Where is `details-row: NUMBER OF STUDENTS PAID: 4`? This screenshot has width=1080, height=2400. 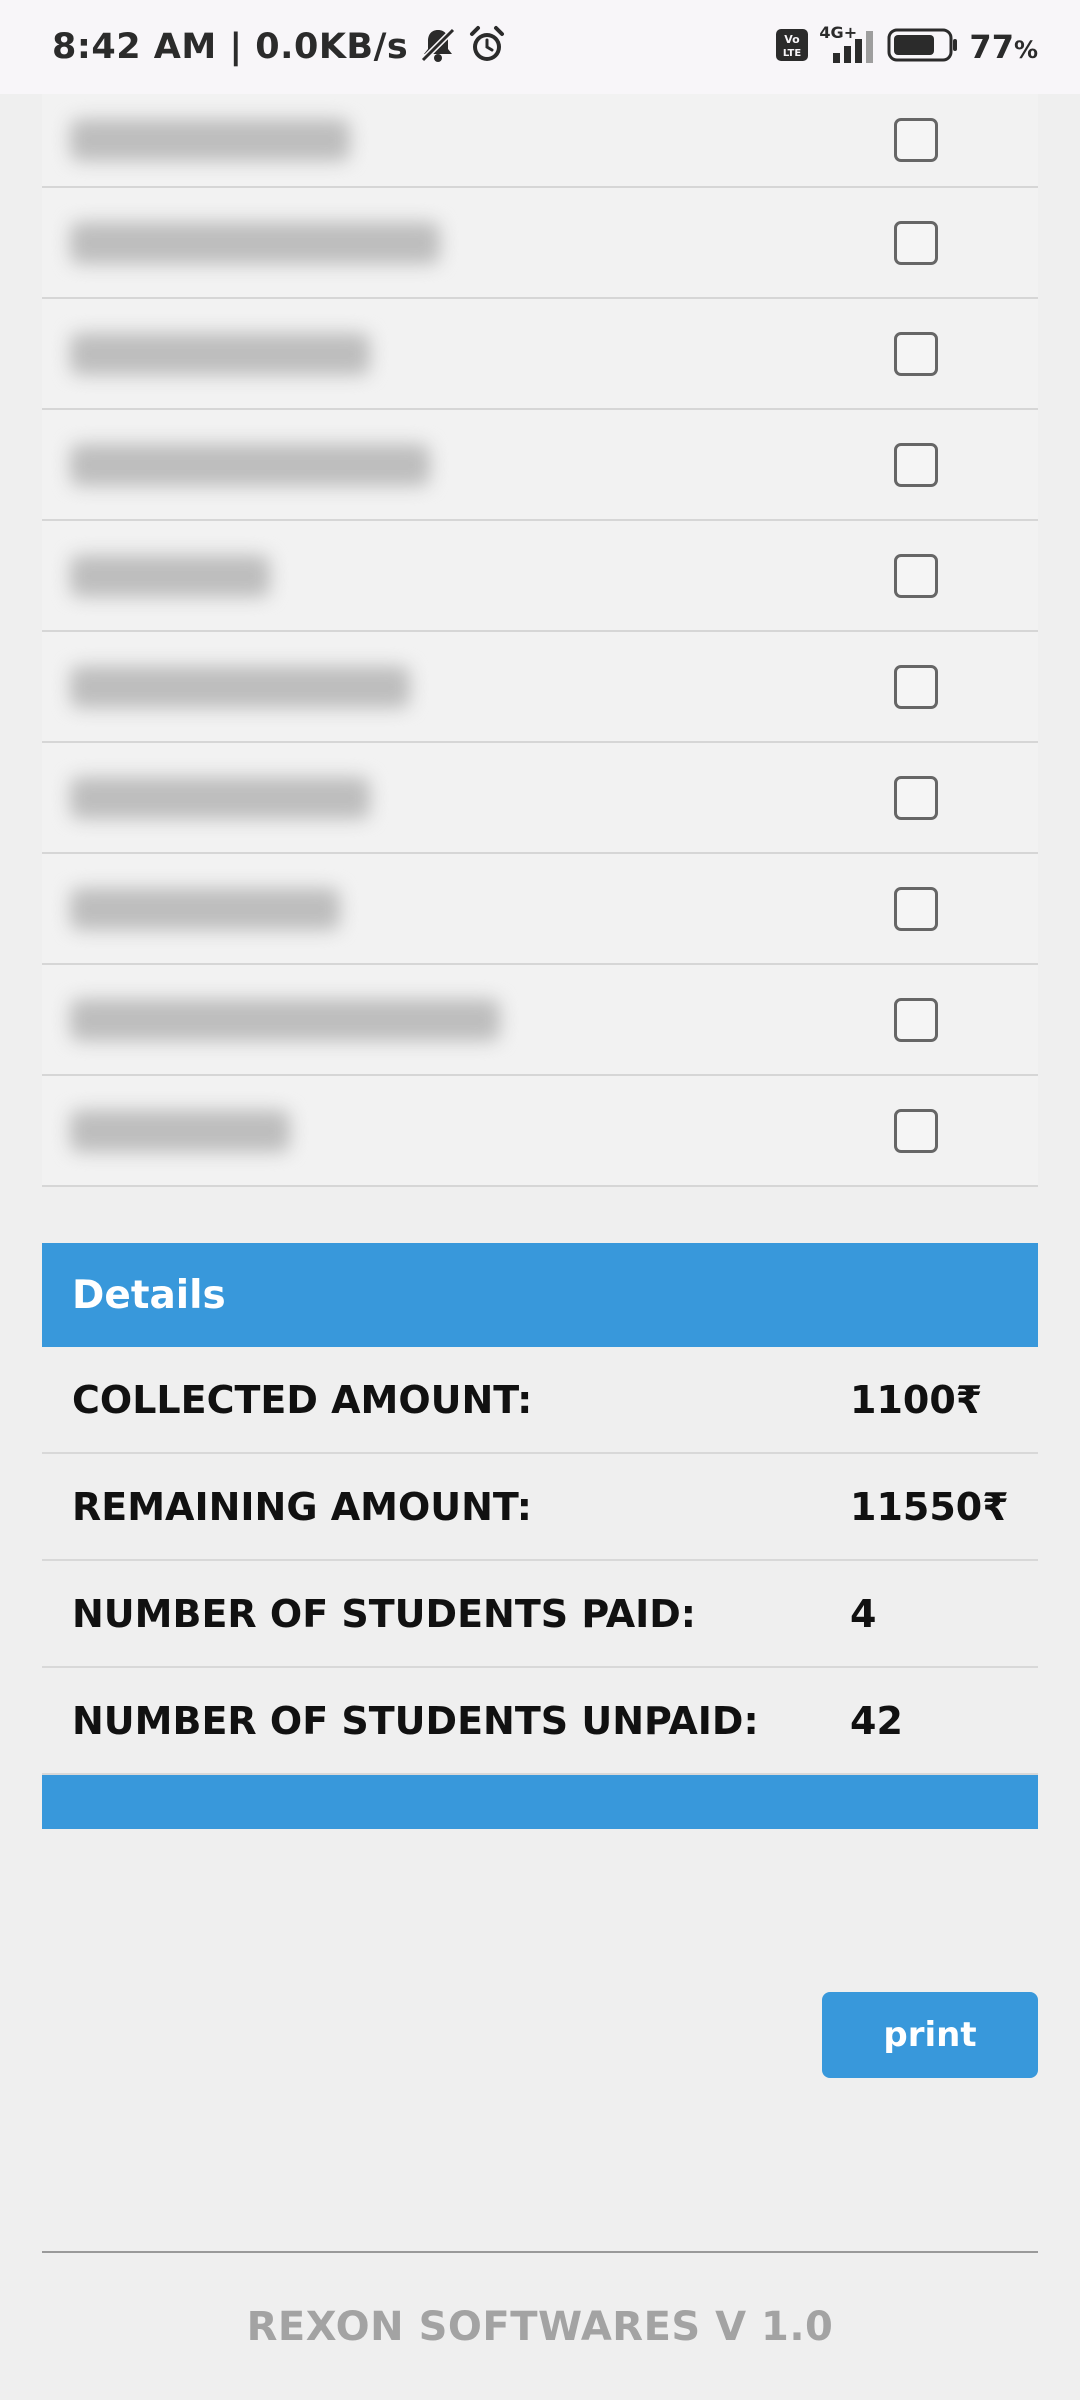 details-row: NUMBER OF STUDENTS PAID: 4 is located at coordinates (540, 1614).